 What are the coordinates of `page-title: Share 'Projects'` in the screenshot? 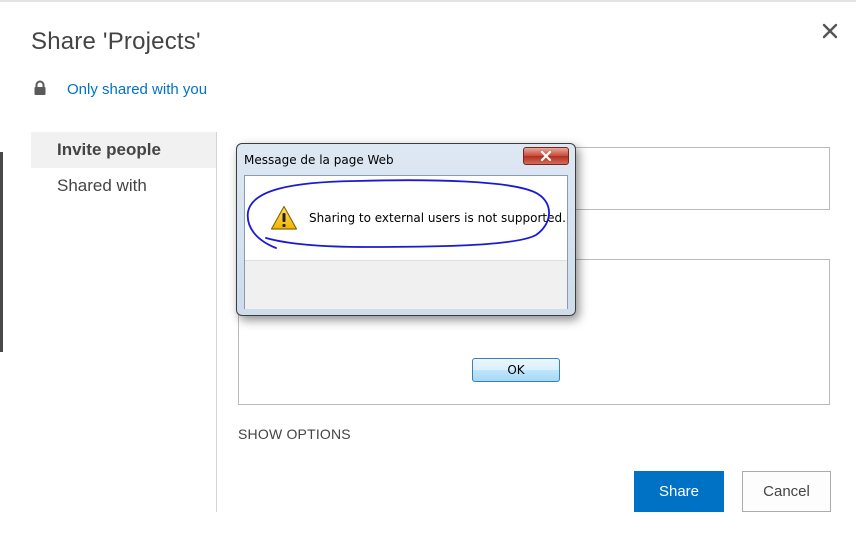 It's located at (116, 41).